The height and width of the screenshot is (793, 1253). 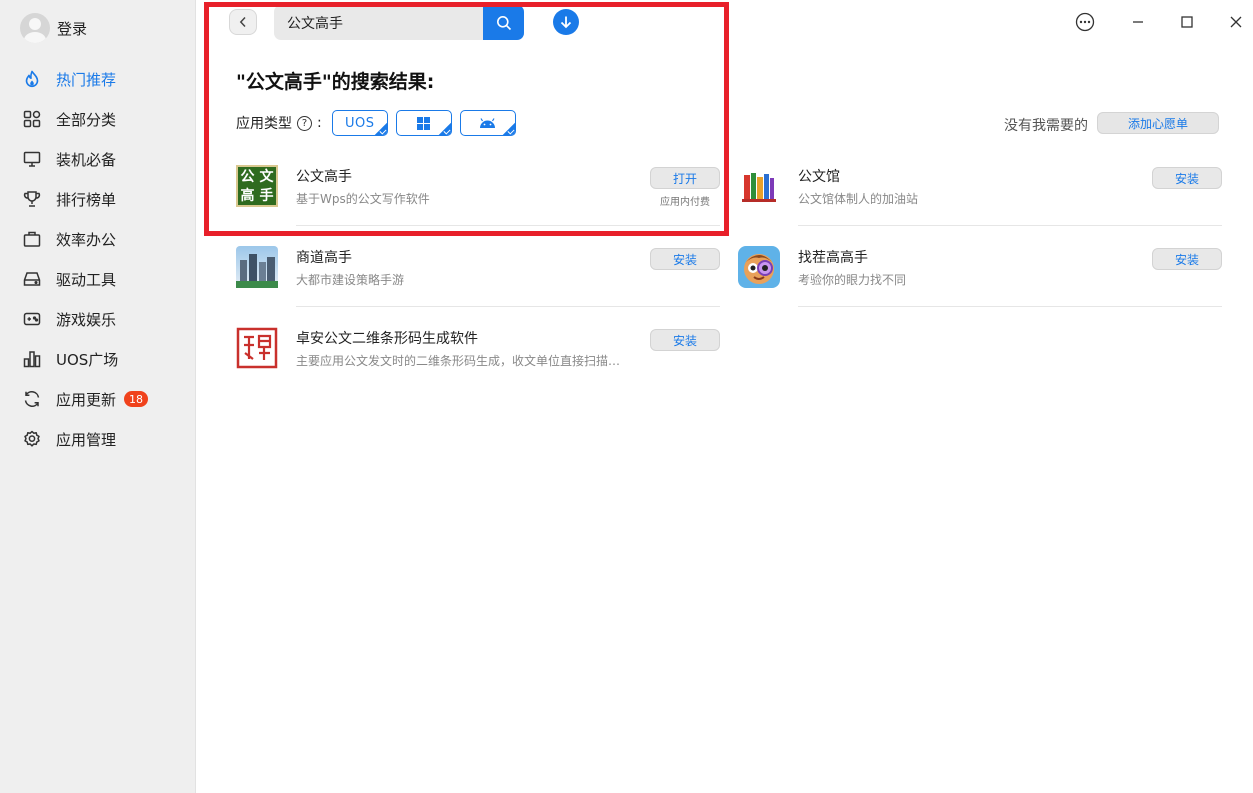 I want to click on sidebar-item-uos-square: UOS广场, so click(x=98, y=359).